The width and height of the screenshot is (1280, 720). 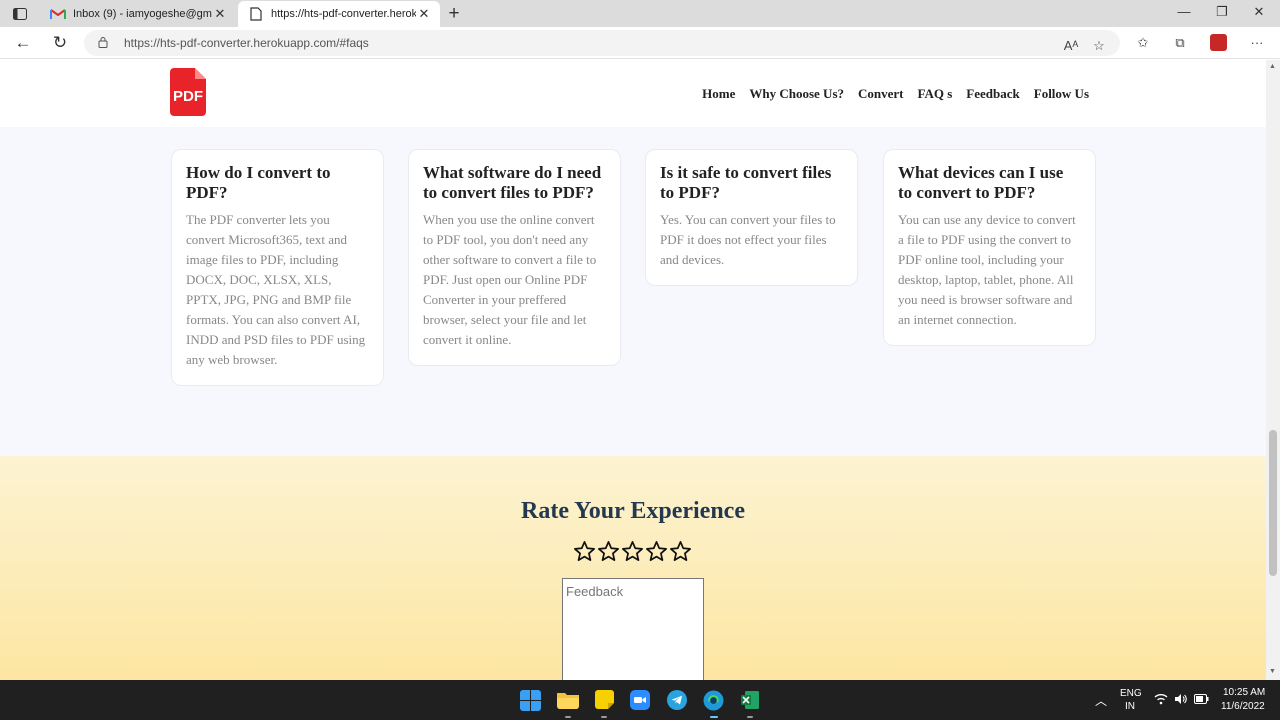 What do you see at coordinates (718, 94) in the screenshot?
I see `nav-home: Home` at bounding box center [718, 94].